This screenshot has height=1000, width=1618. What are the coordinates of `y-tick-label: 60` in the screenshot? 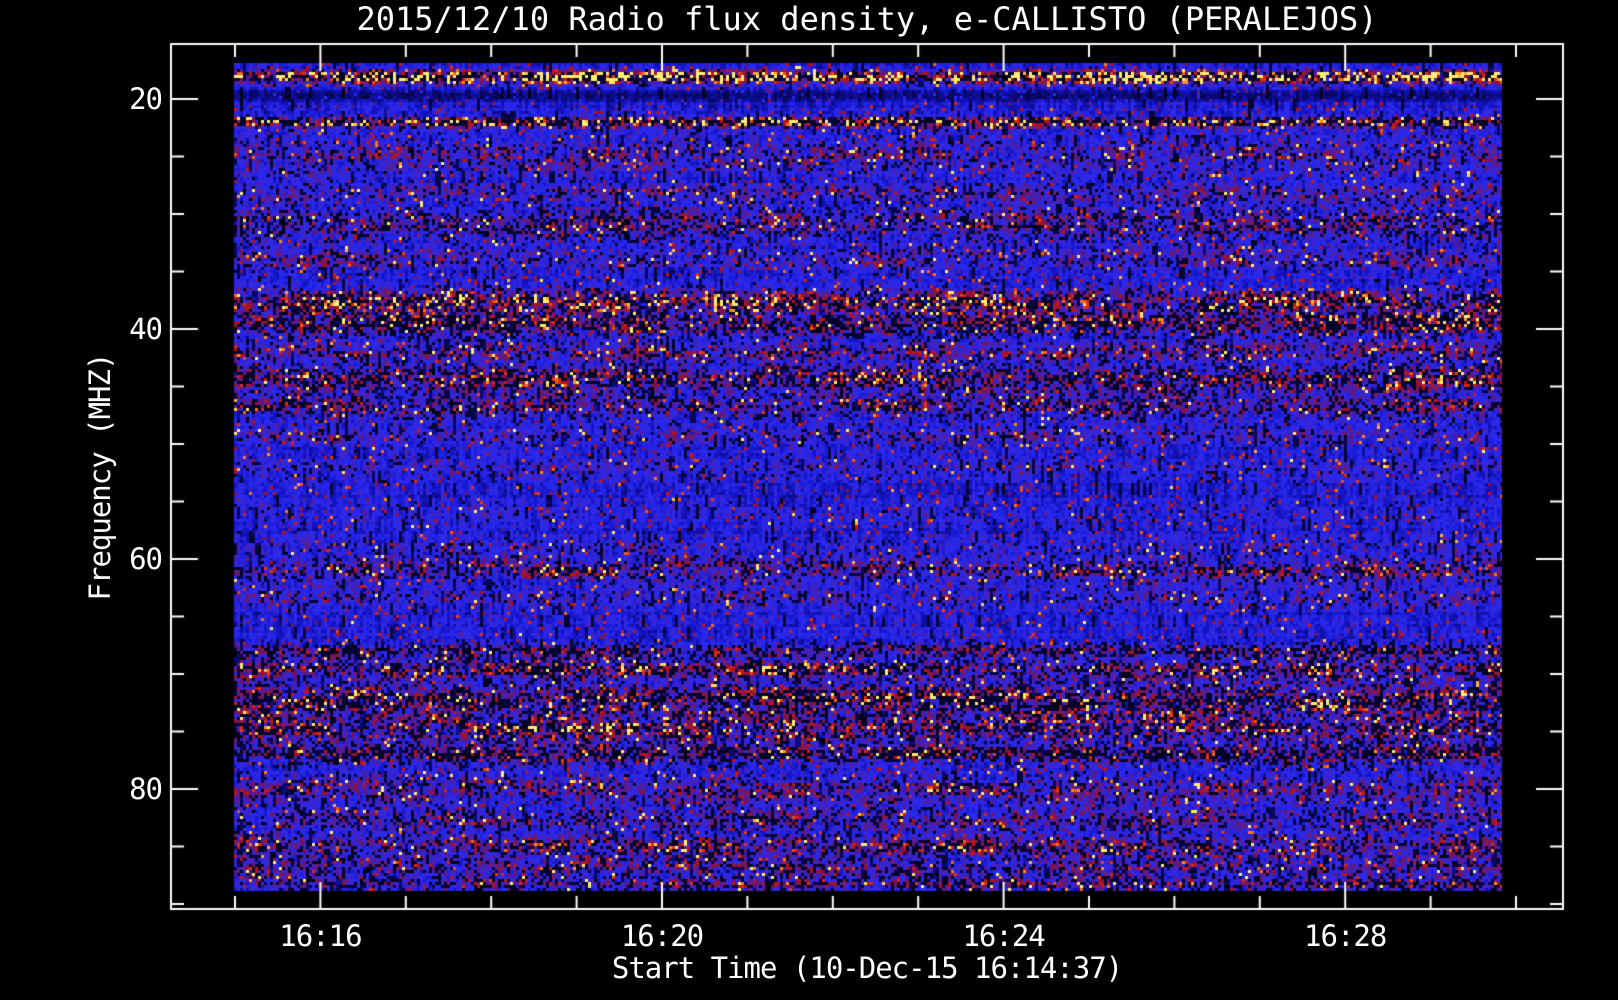 It's located at (146, 559).